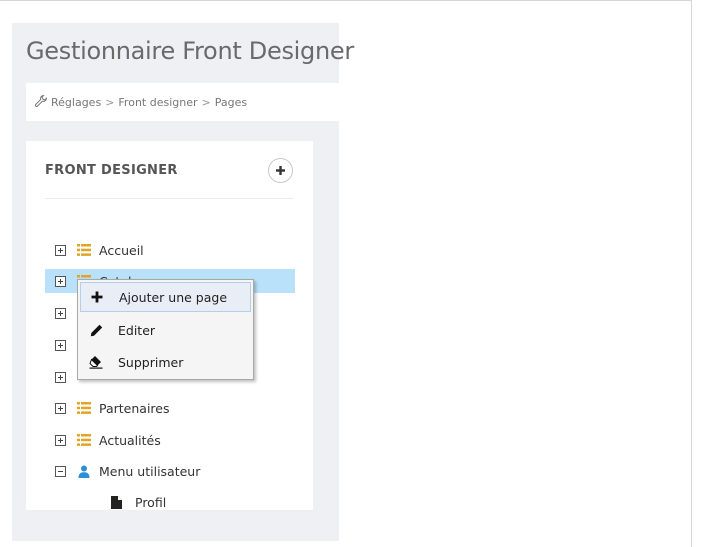 The width and height of the screenshot is (702, 547). What do you see at coordinates (96, 330) in the screenshot?
I see `pencil-icon` at bounding box center [96, 330].